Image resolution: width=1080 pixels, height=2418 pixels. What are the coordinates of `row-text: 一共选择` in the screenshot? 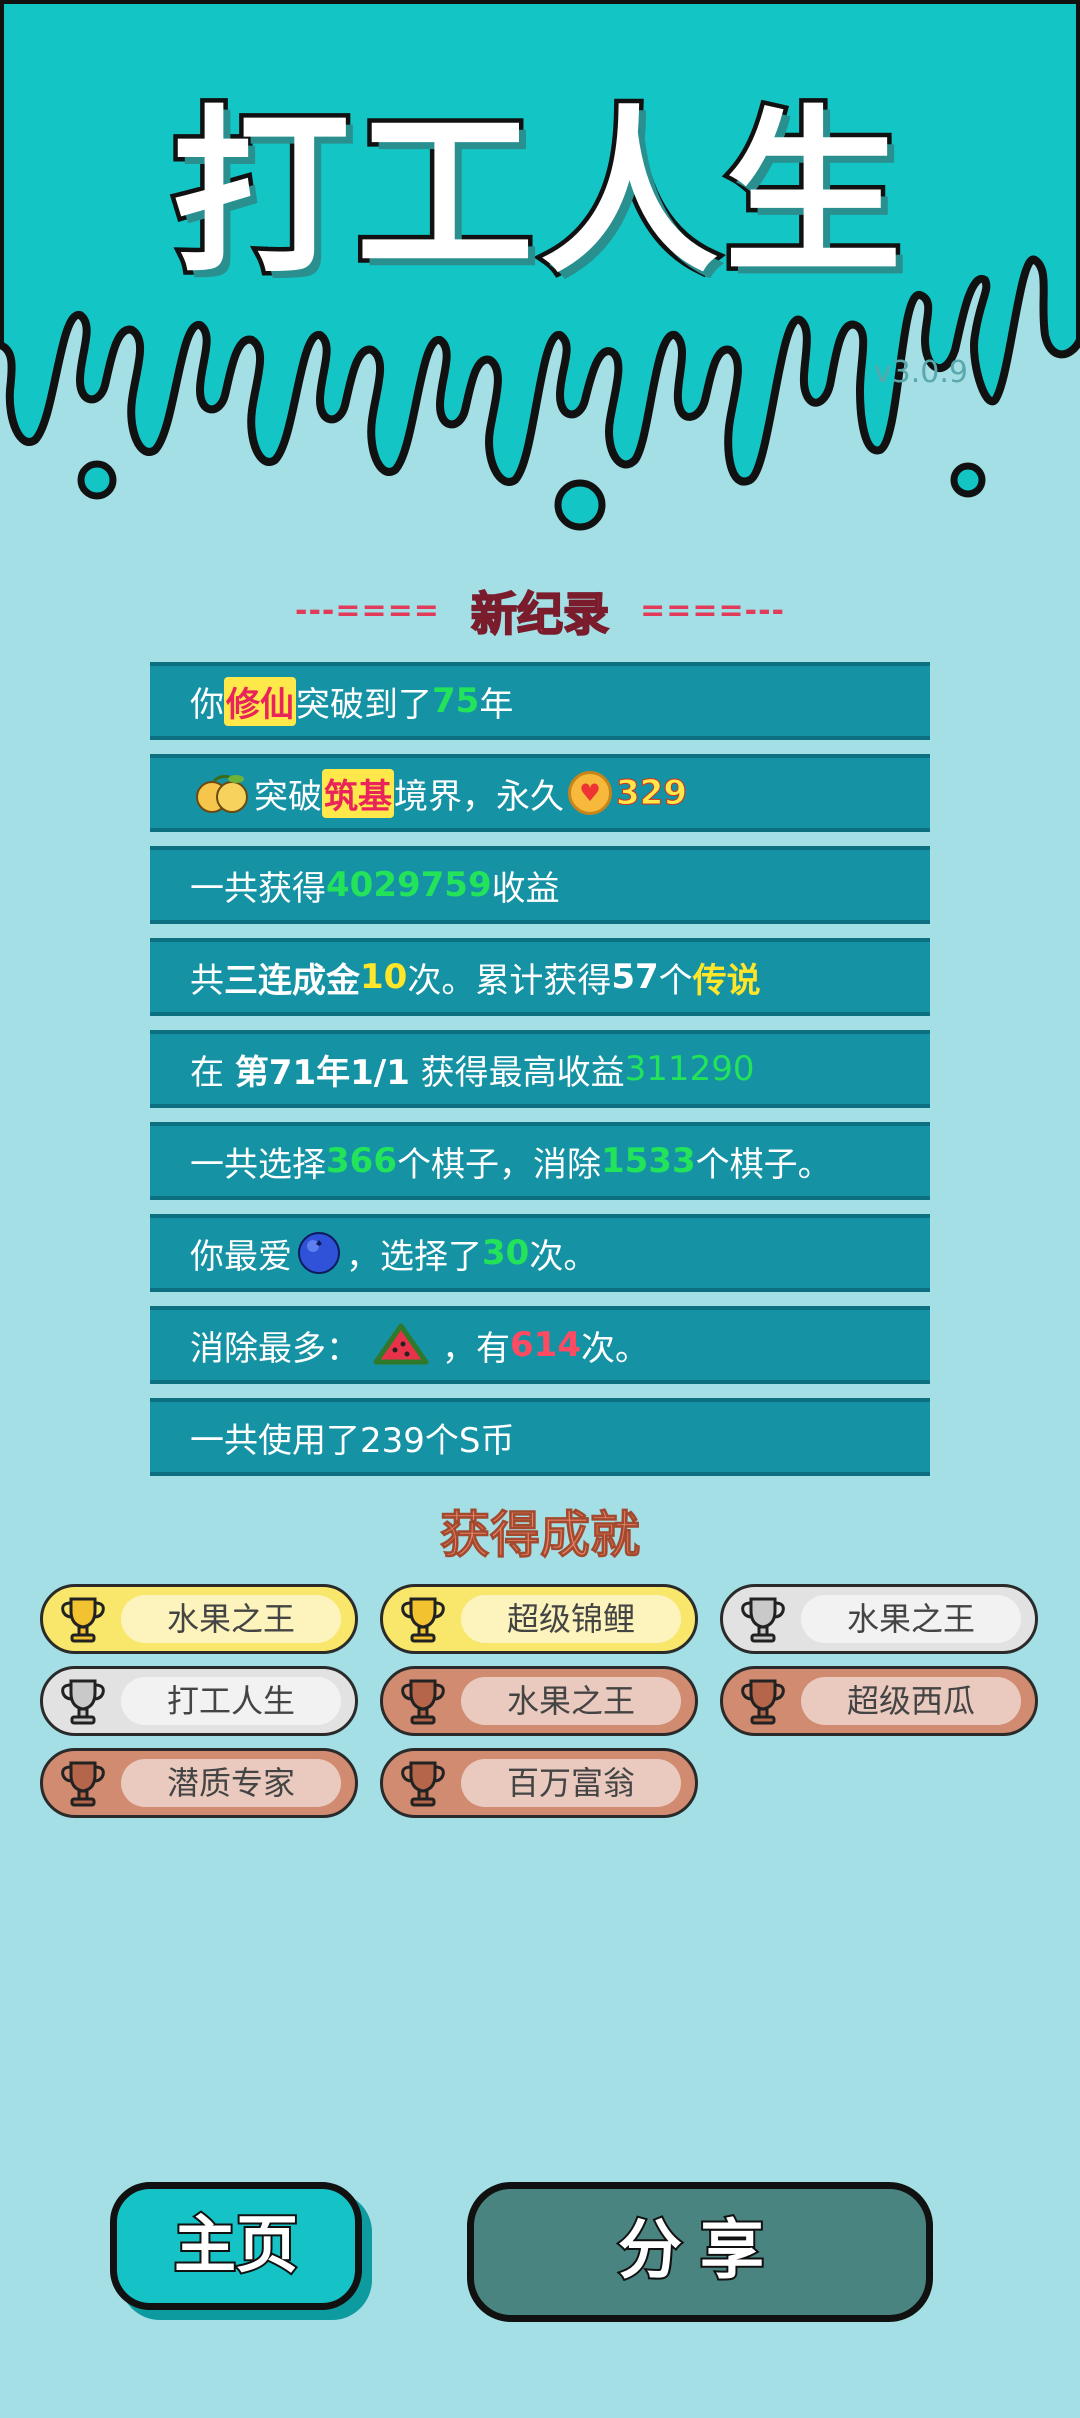 It's located at (258, 1164).